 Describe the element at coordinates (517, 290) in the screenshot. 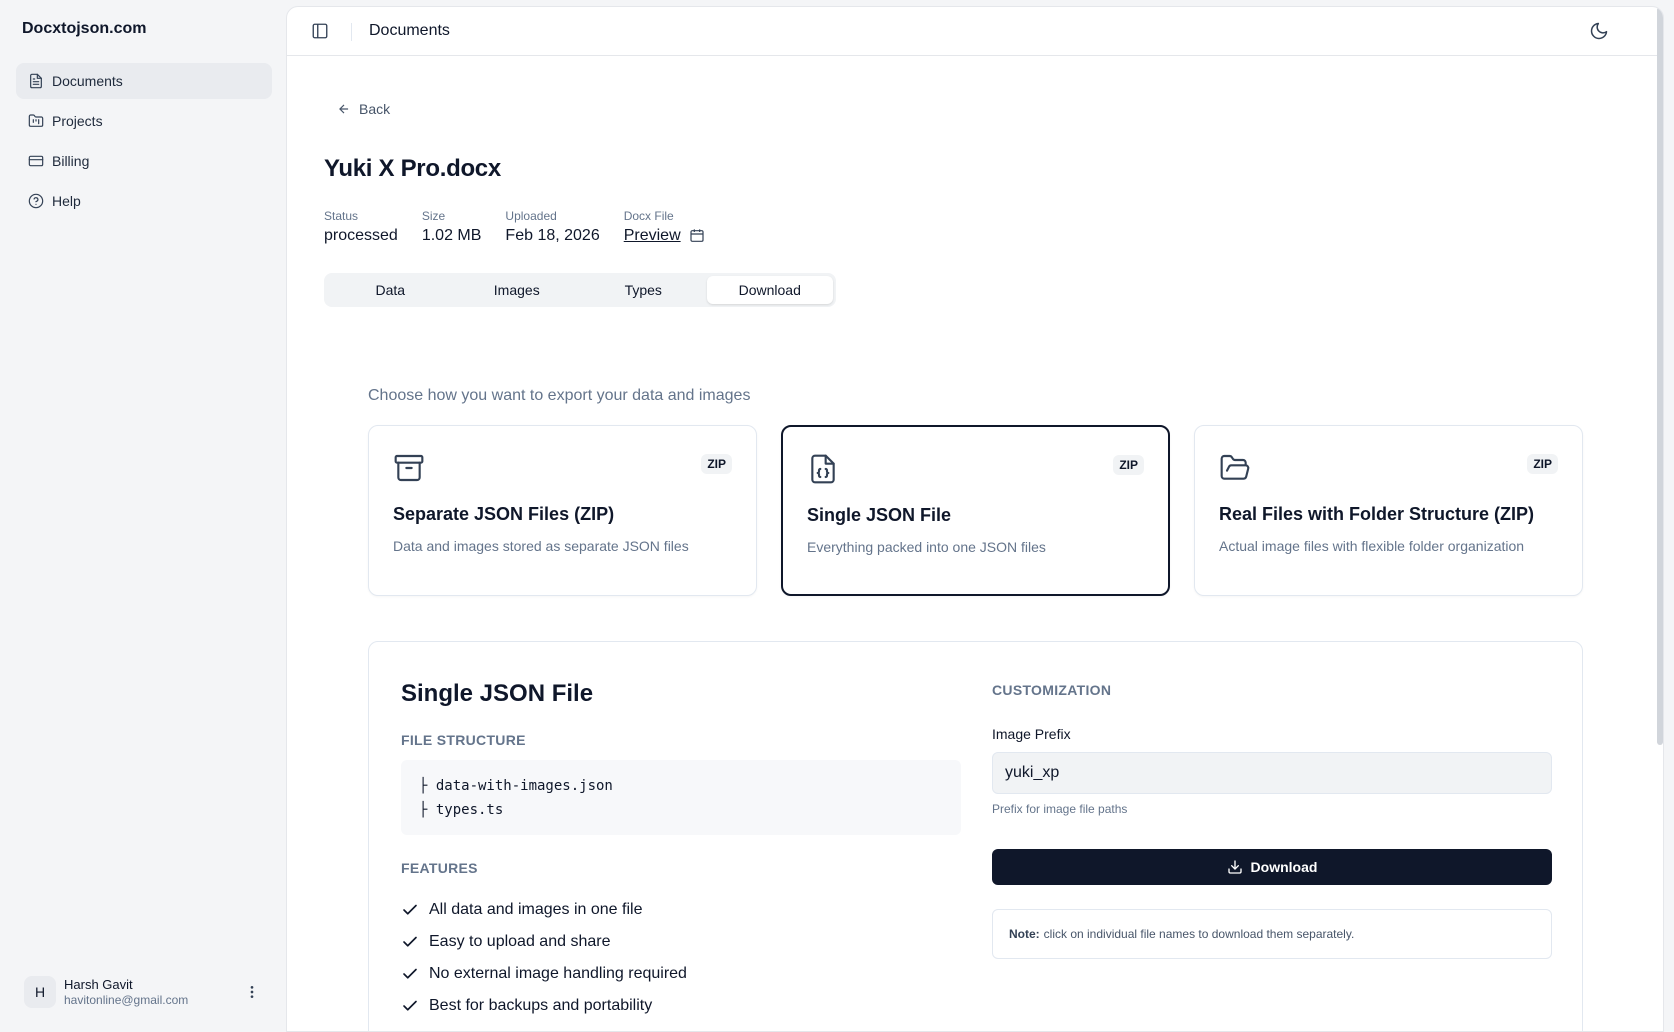

I see `tab-images: Images` at that location.